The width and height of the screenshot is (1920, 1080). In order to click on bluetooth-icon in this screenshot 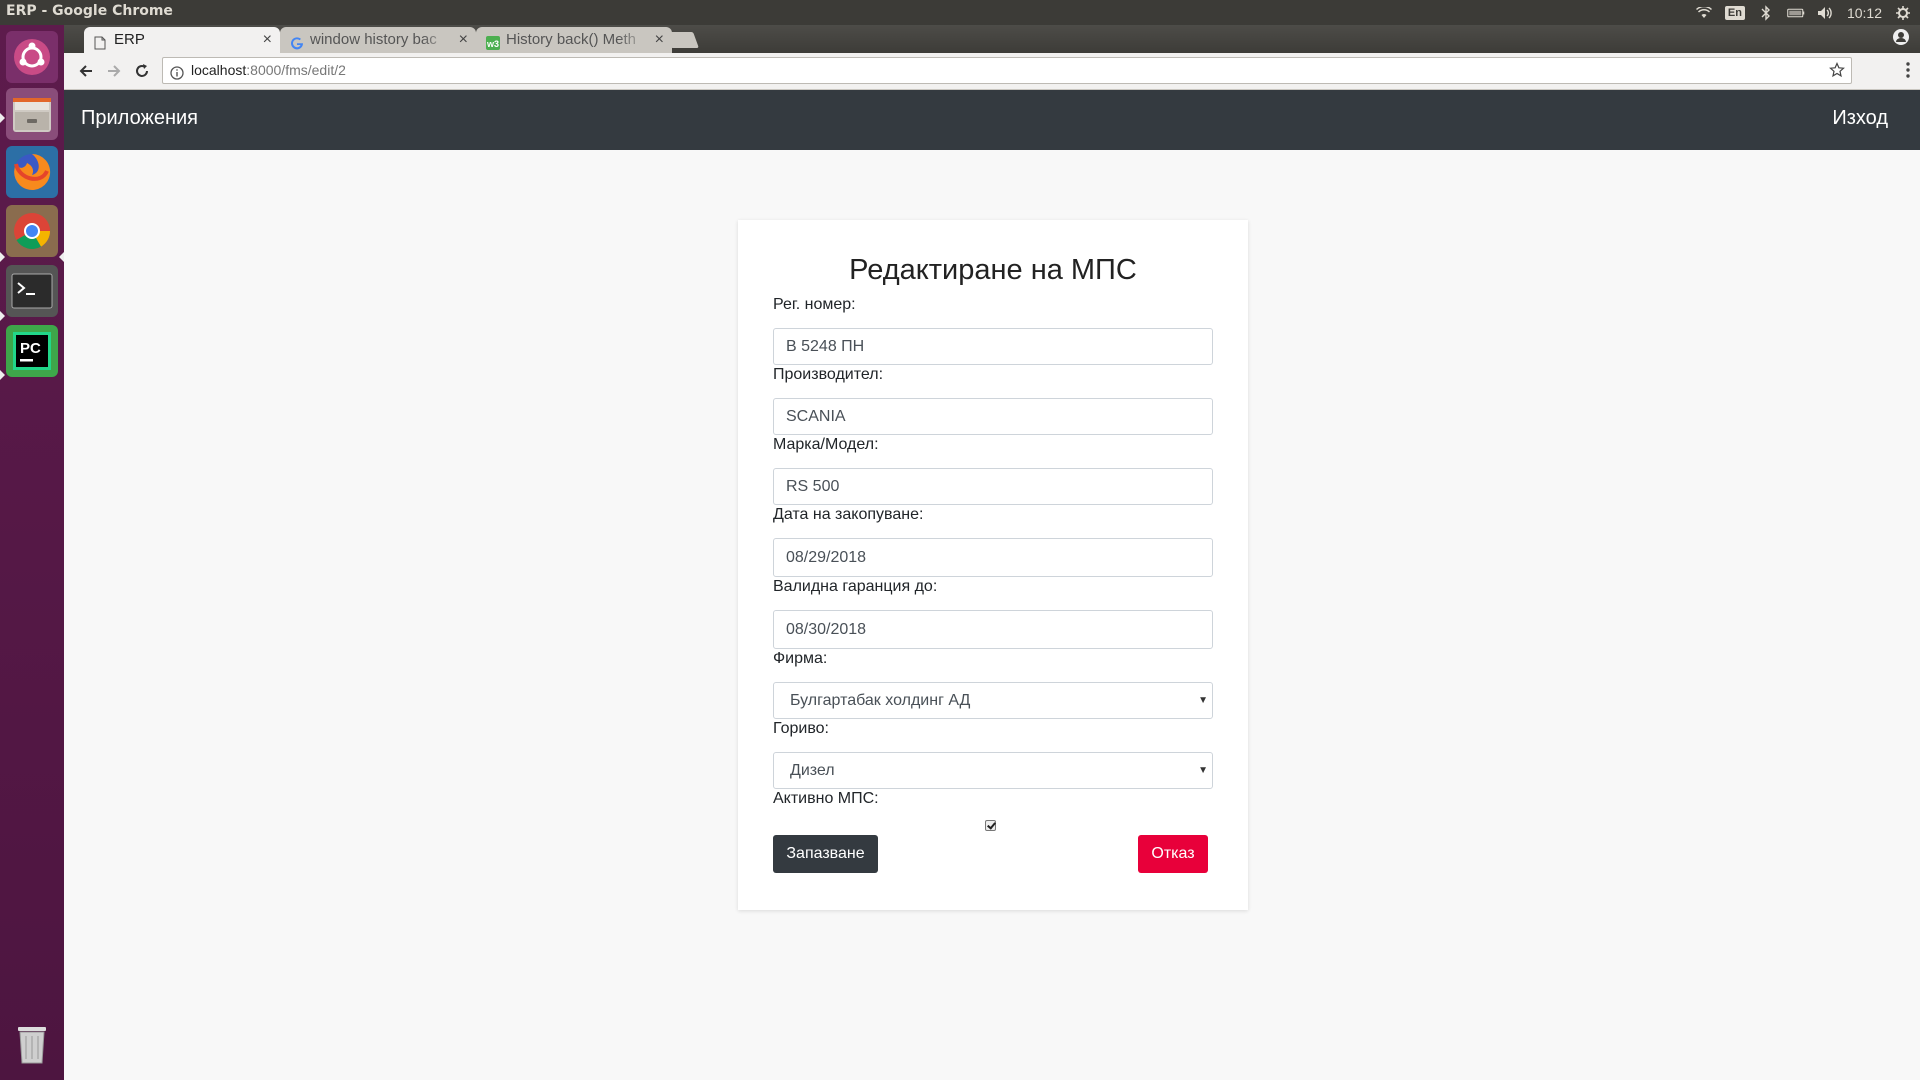, I will do `click(1766, 13)`.